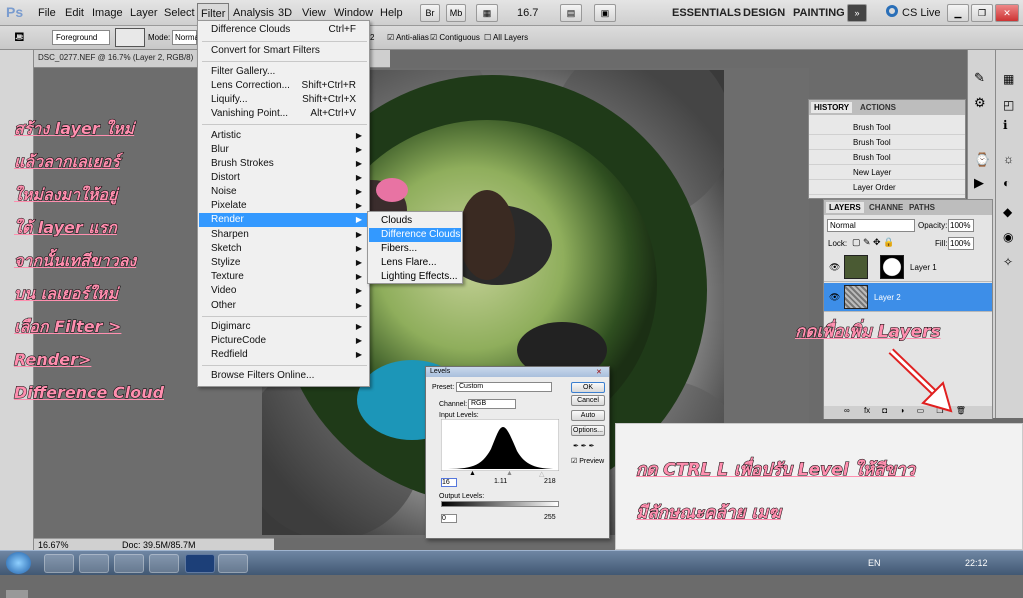 This screenshot has height=598, width=1023. Describe the element at coordinates (550, 517) in the screenshot. I see `output-white-field: 255` at that location.